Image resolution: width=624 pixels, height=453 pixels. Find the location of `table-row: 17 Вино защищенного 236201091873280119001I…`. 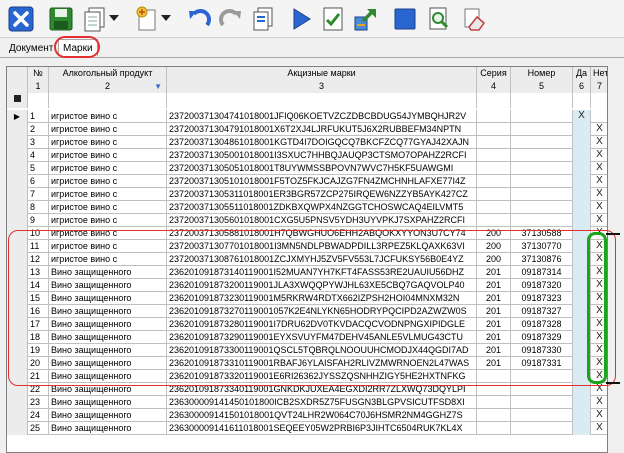

table-row: 17 Вино защищенного 236201091873280119001I… is located at coordinates (307, 324).